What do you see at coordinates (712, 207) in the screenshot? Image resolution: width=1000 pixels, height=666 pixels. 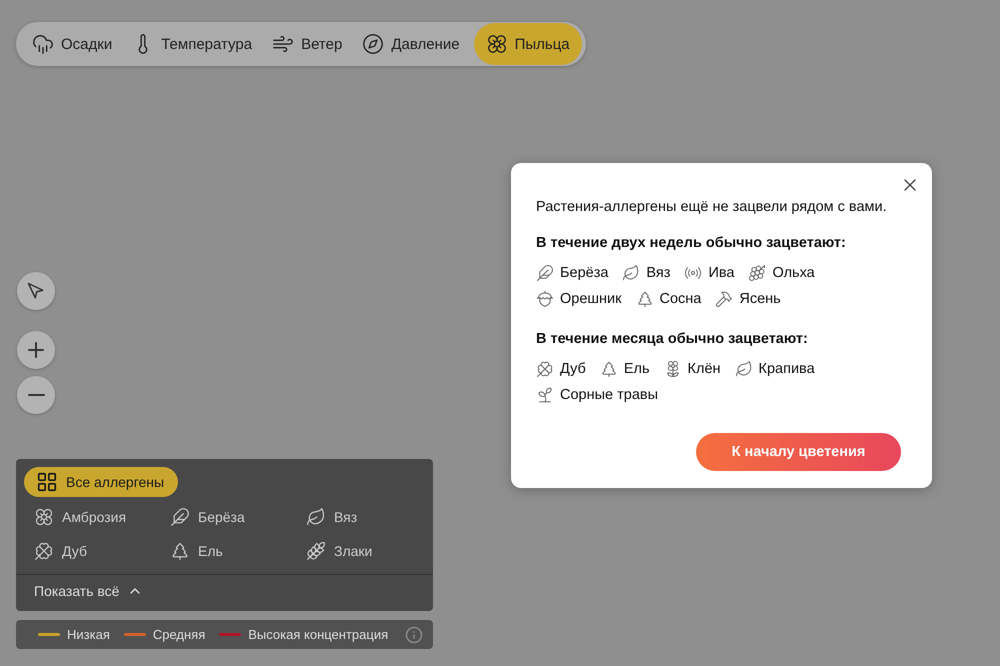 I see `popup-message: Растения-аллергены ещё не зацвели рядом с вами.` at bounding box center [712, 207].